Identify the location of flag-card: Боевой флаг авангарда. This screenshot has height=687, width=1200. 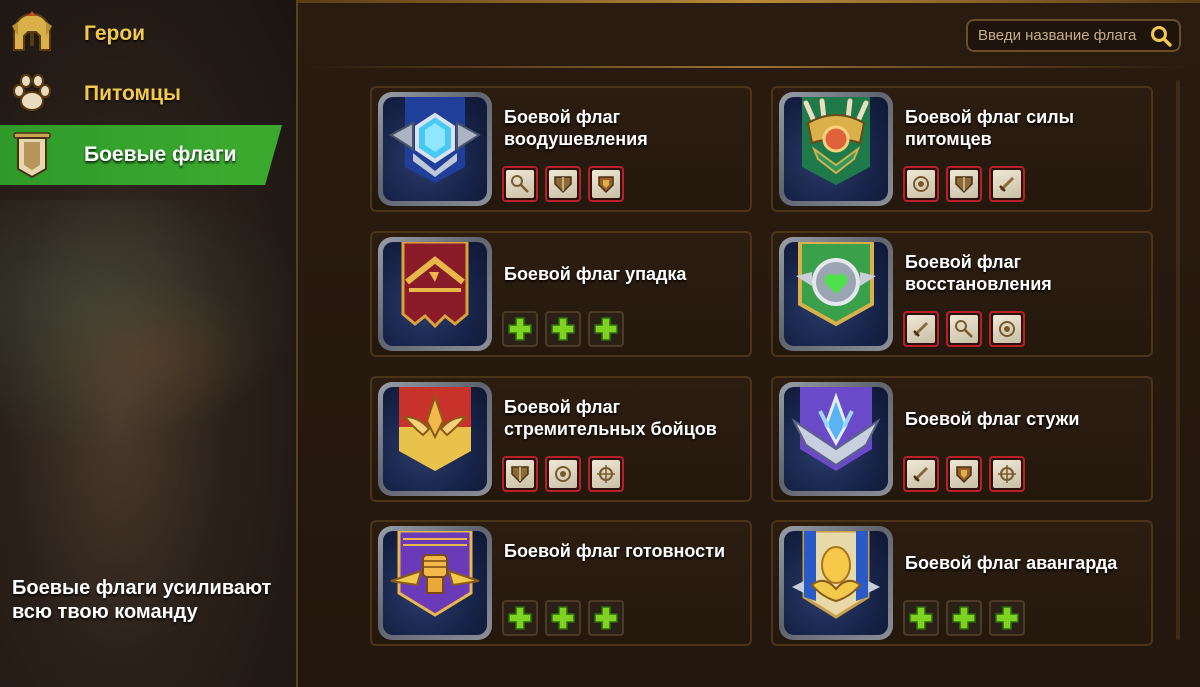
(962, 583).